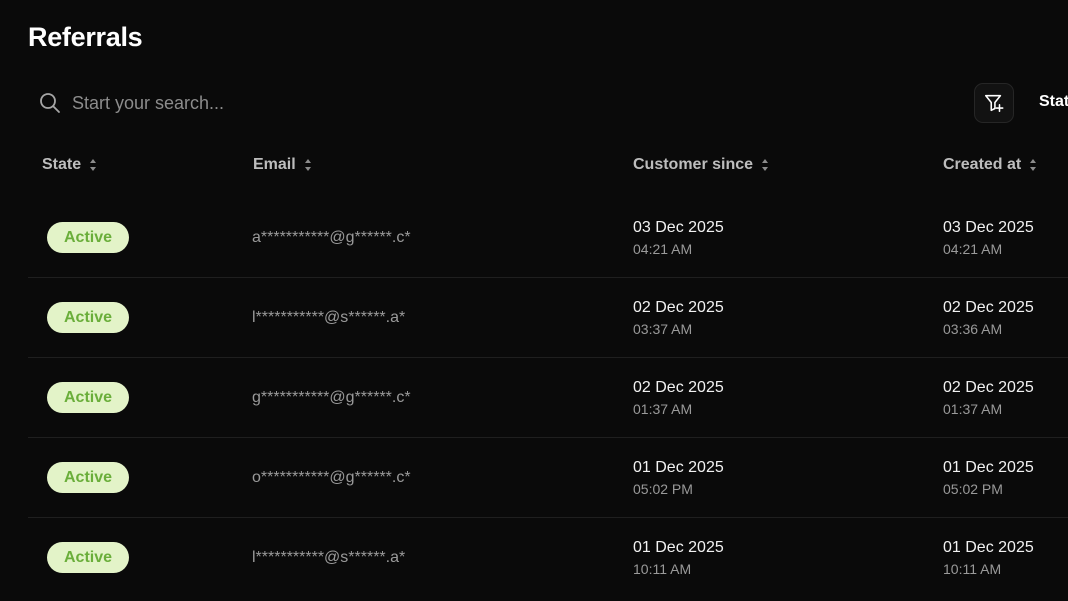 The image size is (1068, 601). Describe the element at coordinates (678, 398) in the screenshot. I see `customer-since-cell: 02 Dec 2025 01:37 AM` at that location.